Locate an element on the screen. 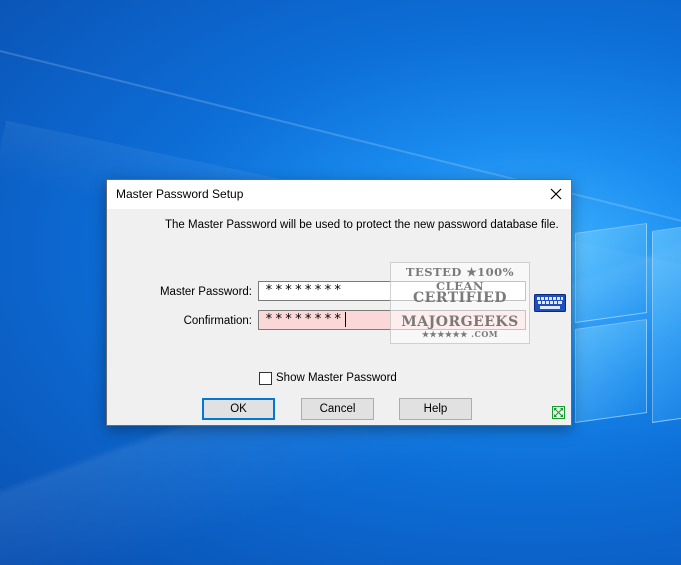 The width and height of the screenshot is (681, 565). resize-grip-icon is located at coordinates (558, 412).